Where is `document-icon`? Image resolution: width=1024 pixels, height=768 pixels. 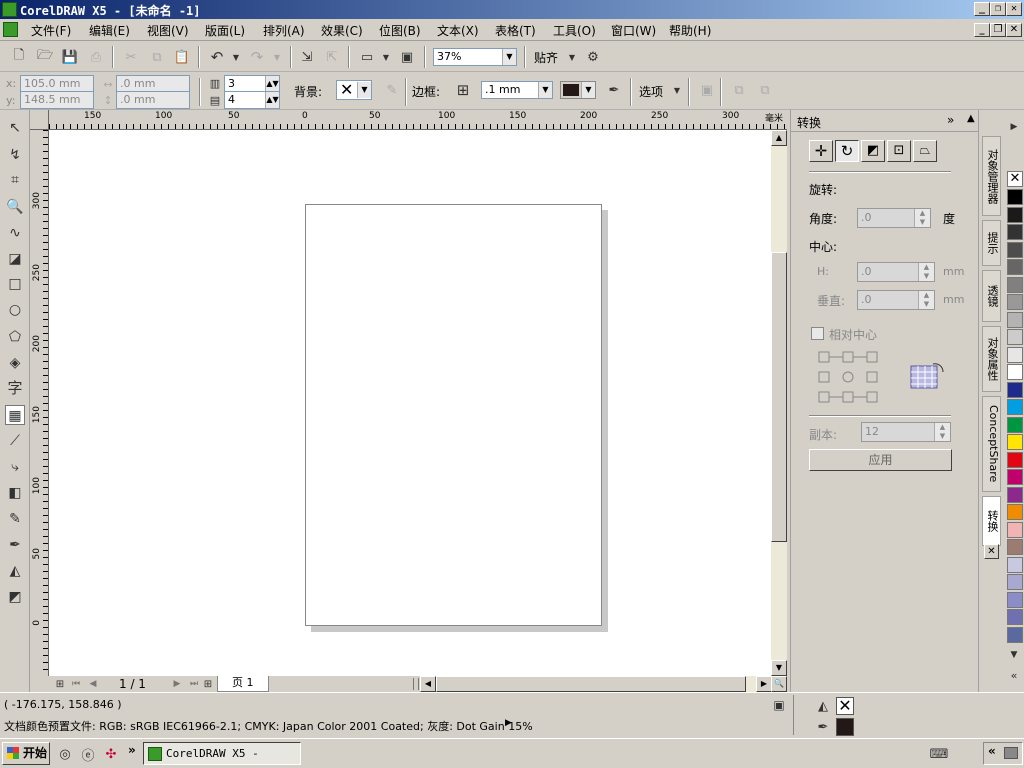
document-icon is located at coordinates (10, 29).